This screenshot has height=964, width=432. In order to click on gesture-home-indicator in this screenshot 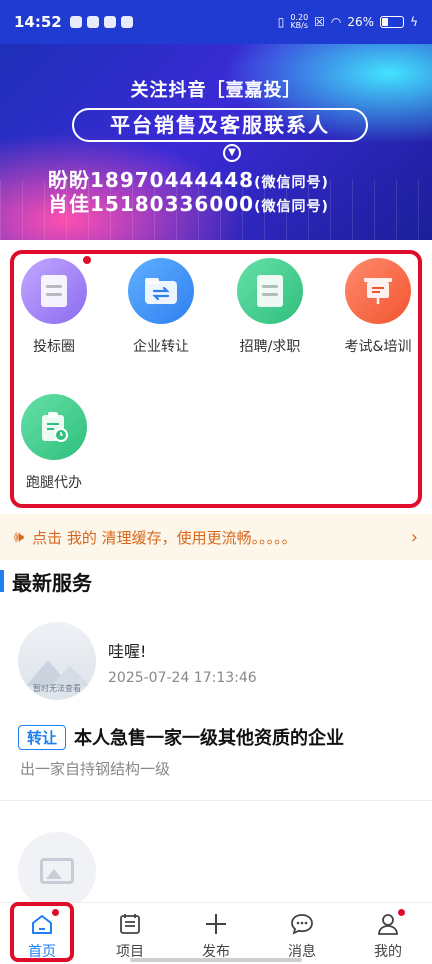, I will do `click(216, 960)`.